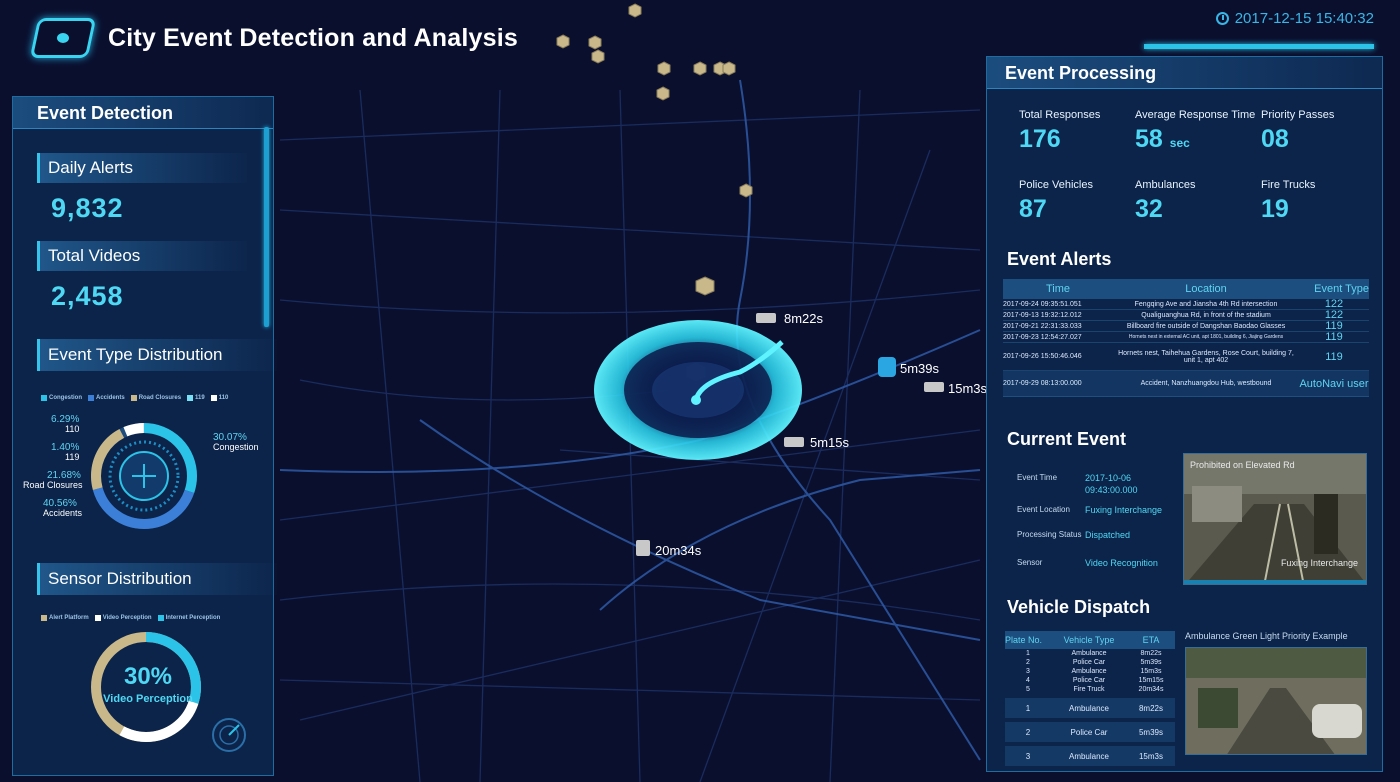 The image size is (1400, 782). I want to click on event-alerts-title: Event Alerts, so click(1059, 259).